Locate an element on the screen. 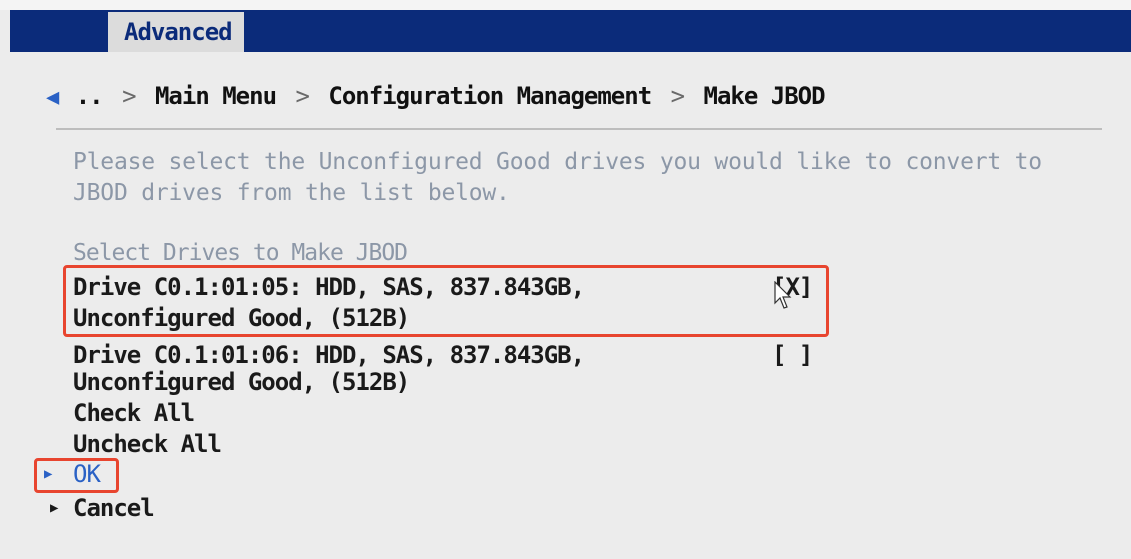 The width and height of the screenshot is (1131, 559). divider is located at coordinates (579, 129).